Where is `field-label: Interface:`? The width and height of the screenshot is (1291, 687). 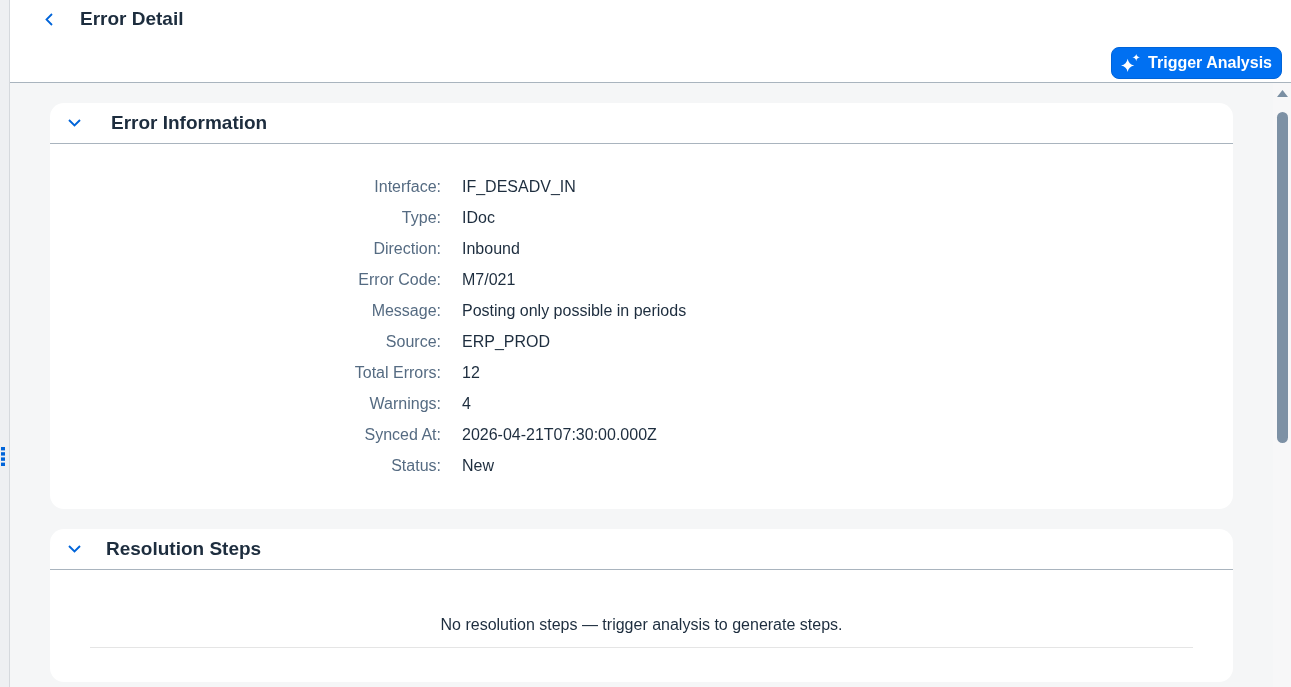
field-label: Interface: is located at coordinates (407, 187).